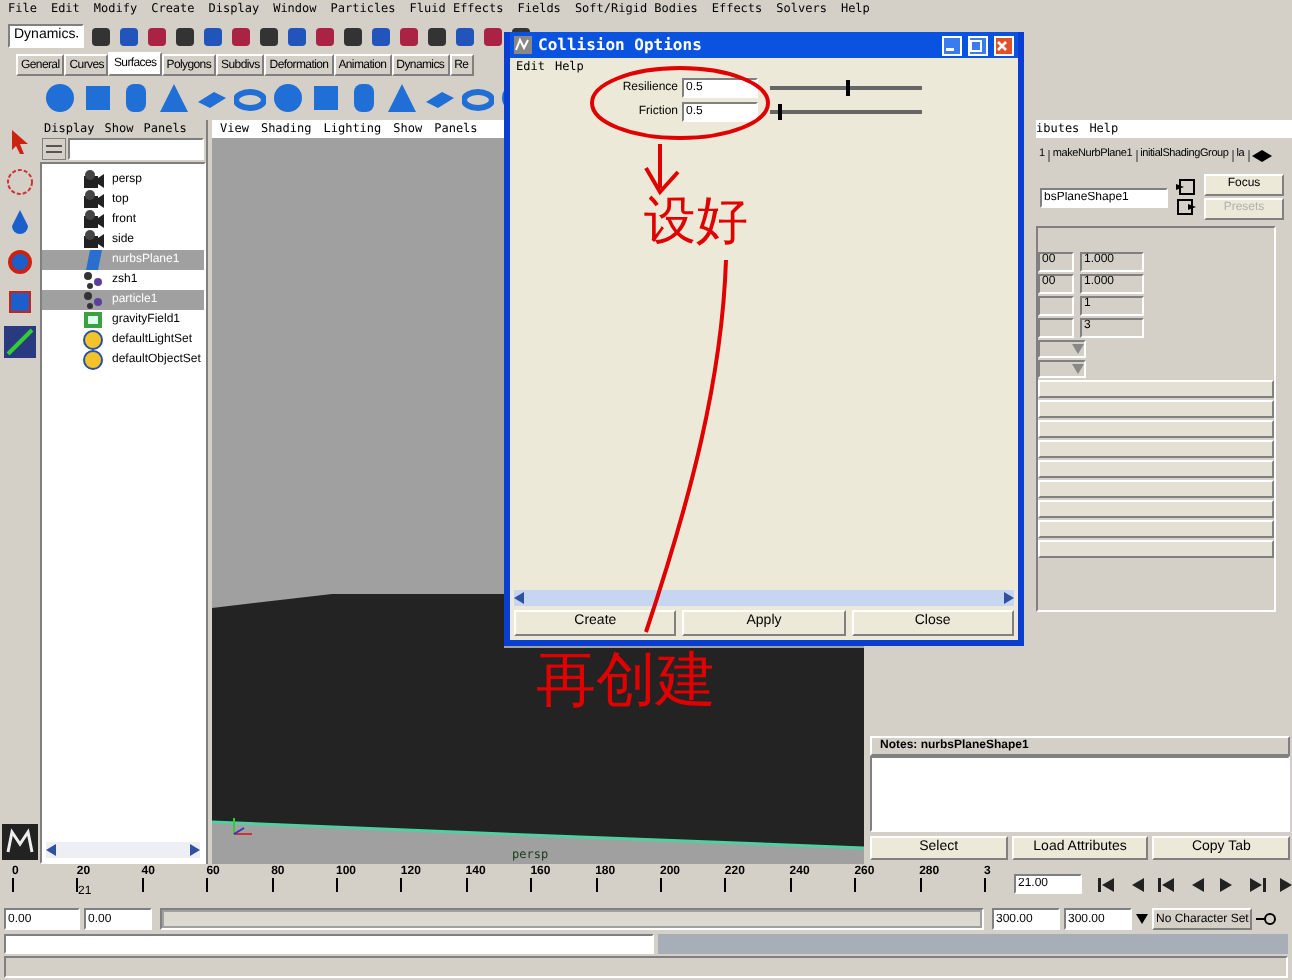 The width and height of the screenshot is (1292, 980). I want to click on lasso-icon, so click(20, 182).